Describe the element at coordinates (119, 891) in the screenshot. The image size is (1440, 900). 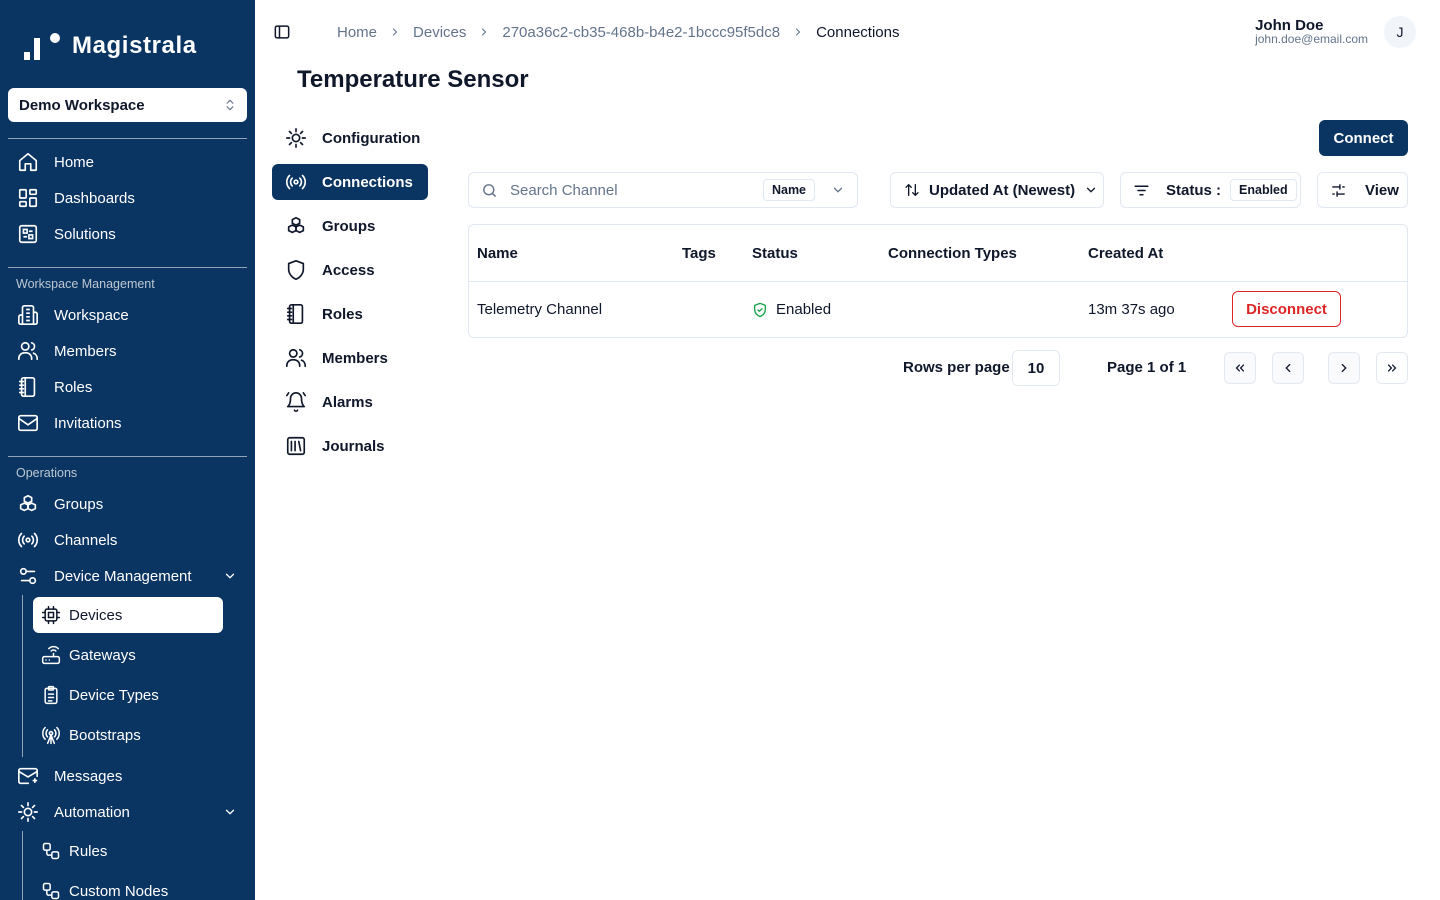
I see `sidebar-item-label: Custom Nodes` at that location.